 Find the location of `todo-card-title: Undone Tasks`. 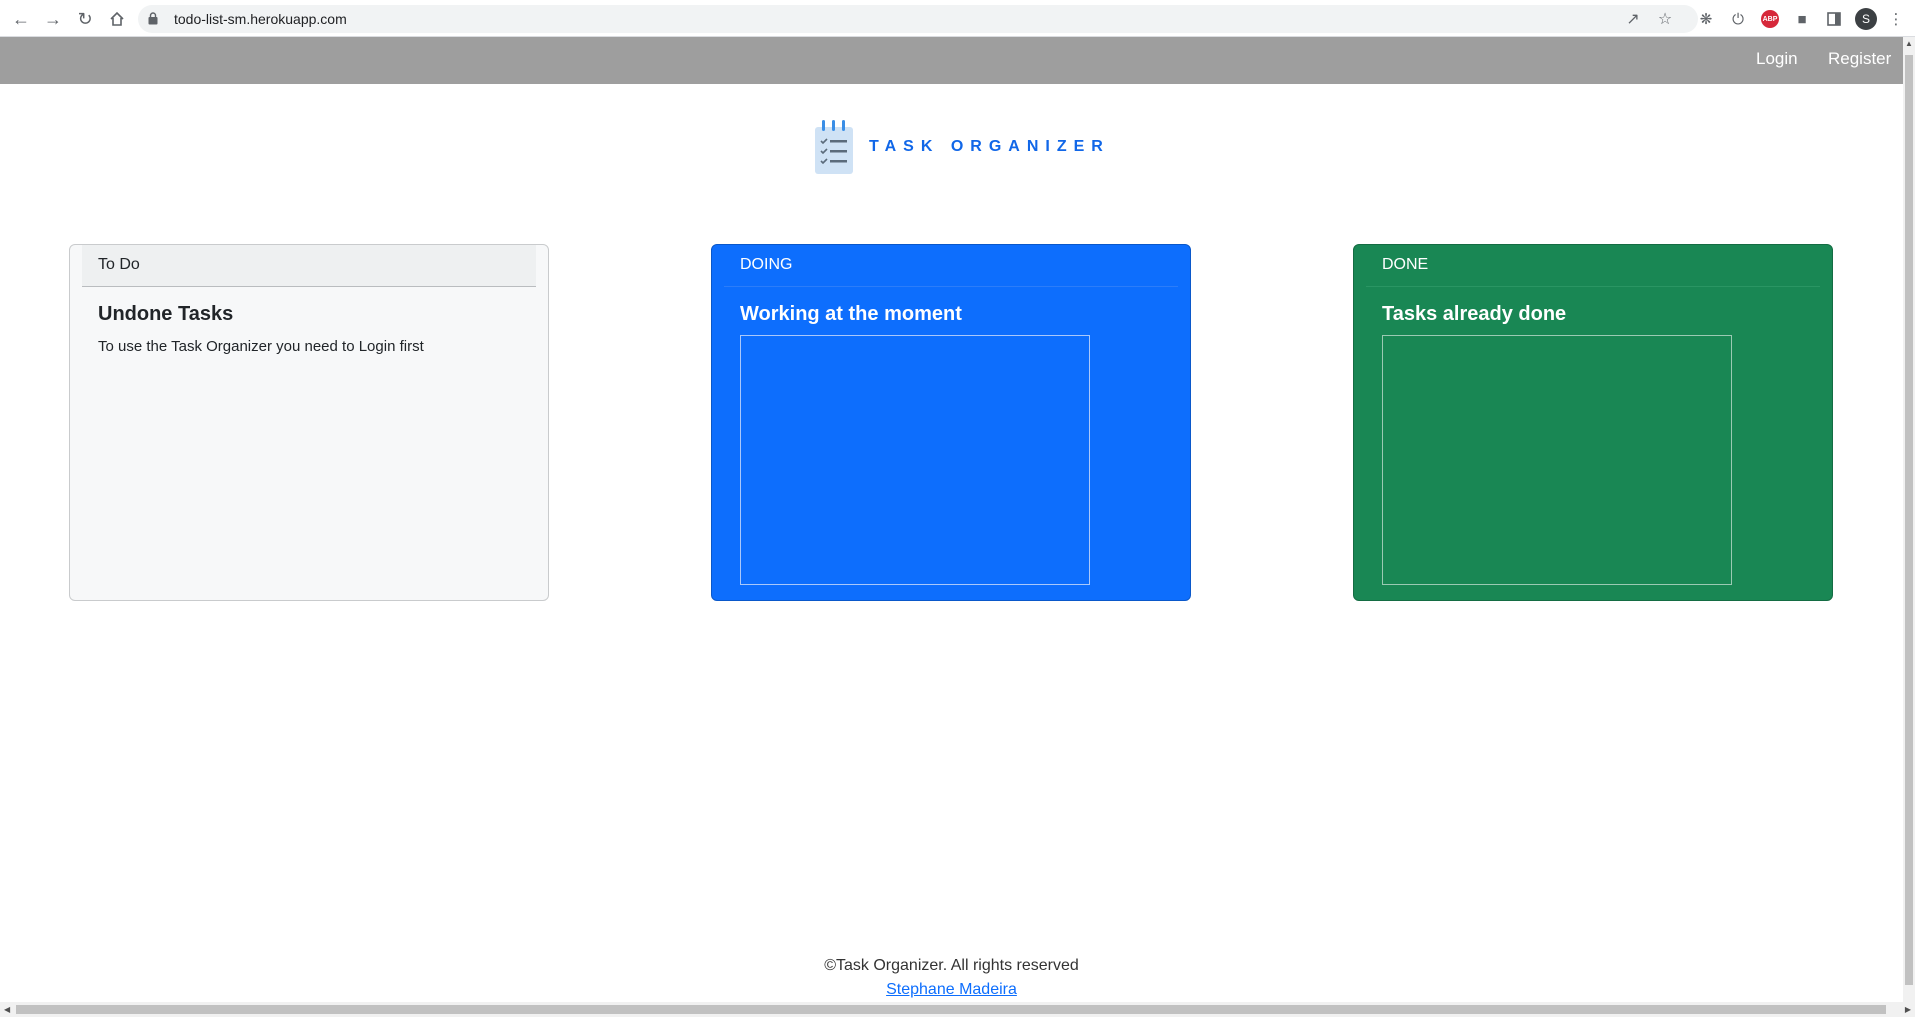

todo-card-title: Undone Tasks is located at coordinates (166, 314).